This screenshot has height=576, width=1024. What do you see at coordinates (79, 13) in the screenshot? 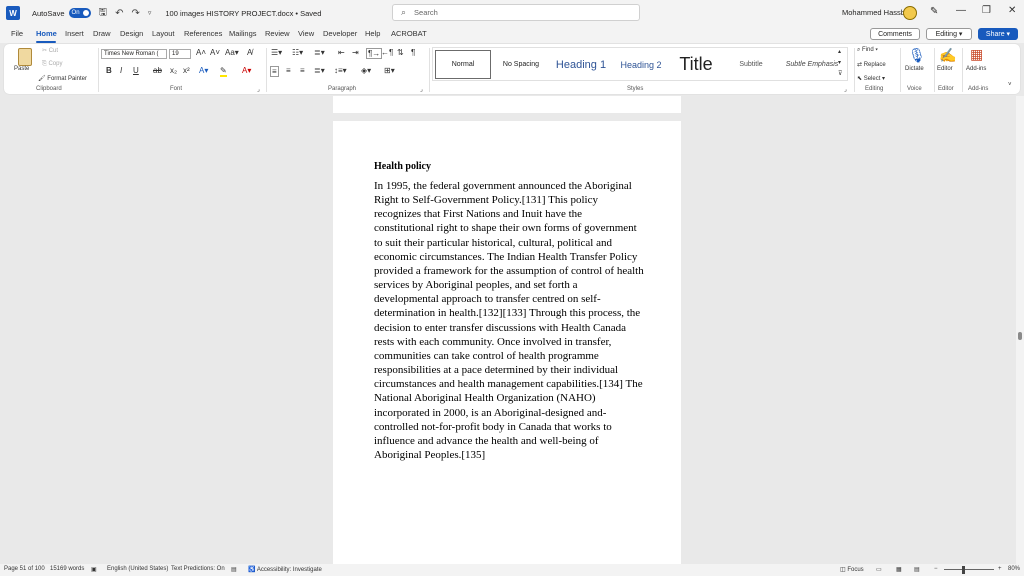
I see `autosave-toggle: On` at bounding box center [79, 13].